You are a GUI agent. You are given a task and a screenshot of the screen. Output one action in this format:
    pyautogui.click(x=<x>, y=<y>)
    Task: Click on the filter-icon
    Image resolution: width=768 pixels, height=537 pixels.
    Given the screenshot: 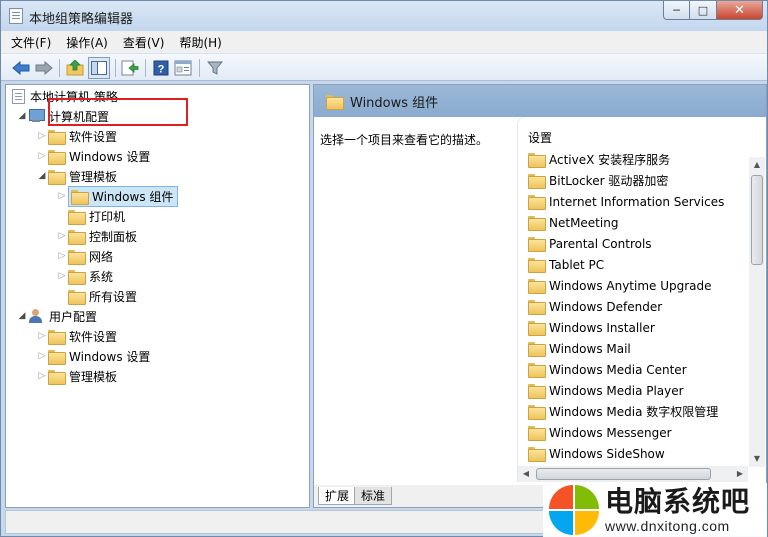 What is the action you would take?
    pyautogui.click(x=215, y=68)
    